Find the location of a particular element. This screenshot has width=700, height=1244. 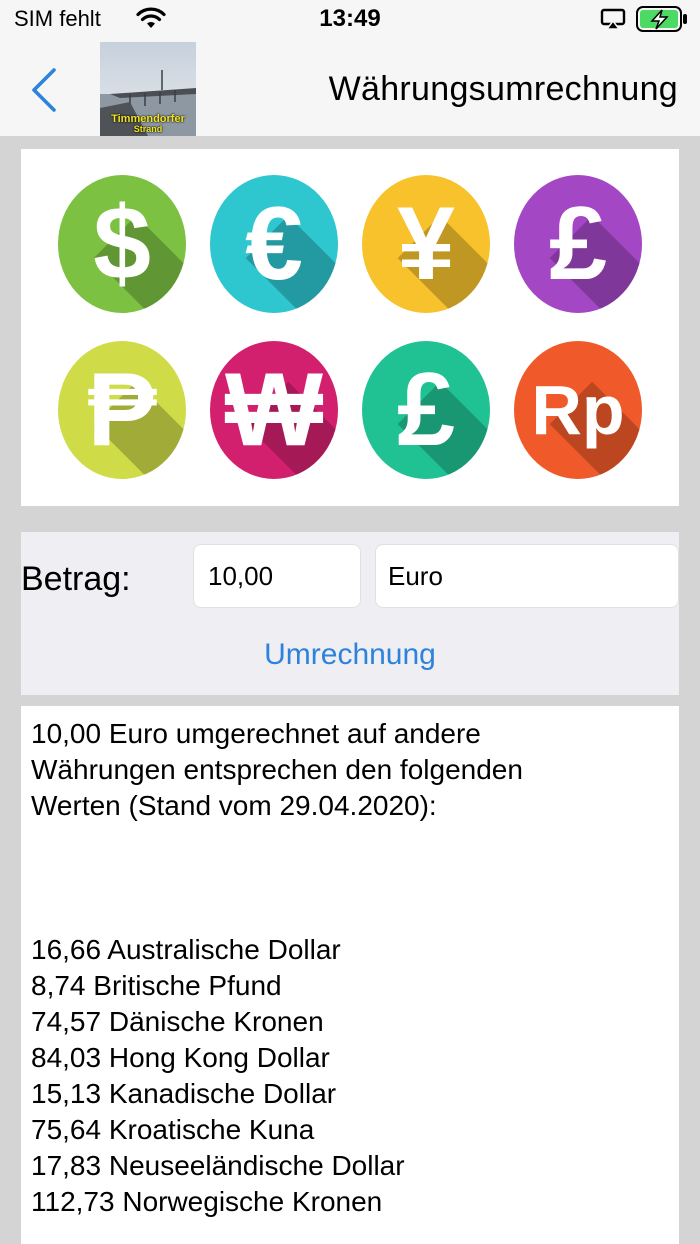

back-chevron-icon is located at coordinates (44, 90).